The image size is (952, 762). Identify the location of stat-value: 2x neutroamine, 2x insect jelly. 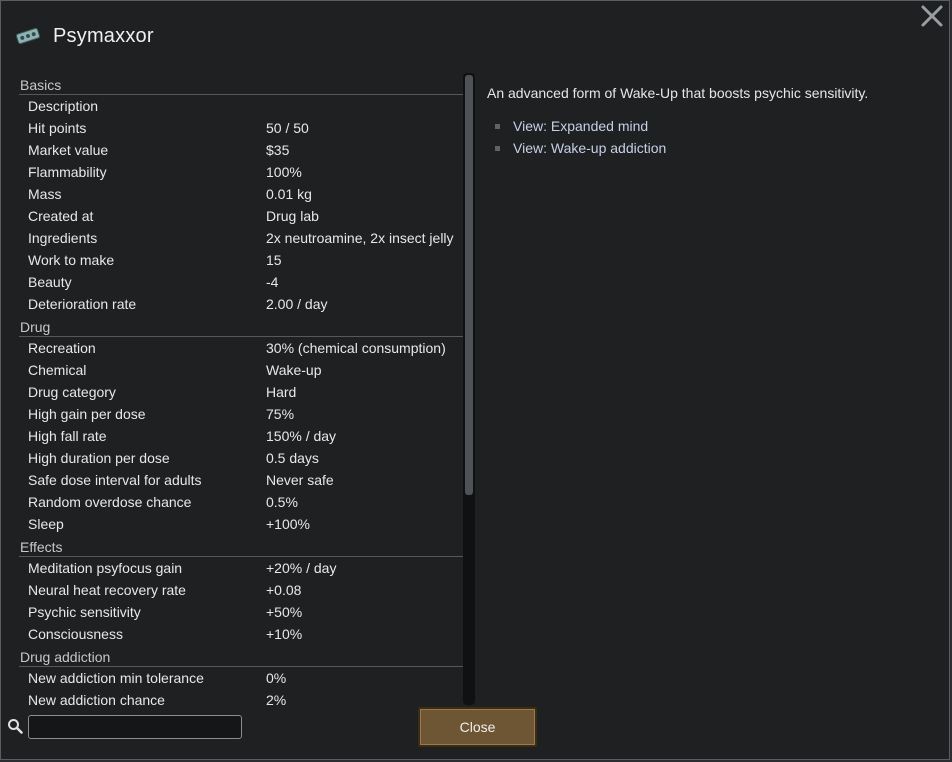
(360, 238).